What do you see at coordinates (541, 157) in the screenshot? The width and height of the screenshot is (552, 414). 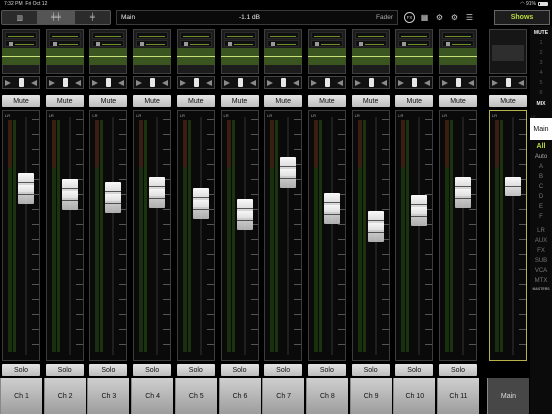 I see `view-group-item: Auto` at bounding box center [541, 157].